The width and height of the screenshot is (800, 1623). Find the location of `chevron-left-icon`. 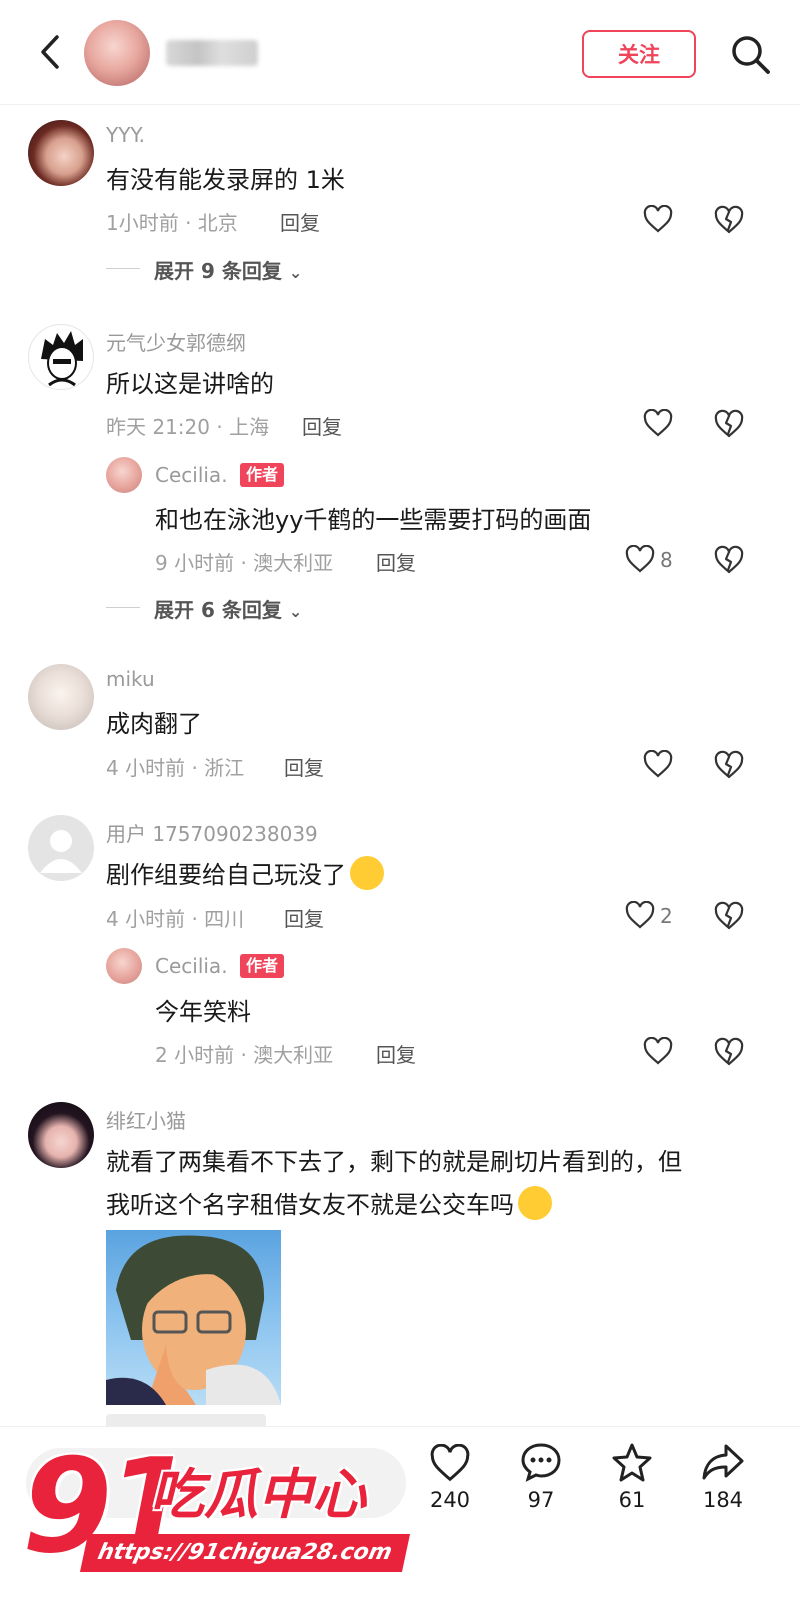

chevron-left-icon is located at coordinates (50, 52).